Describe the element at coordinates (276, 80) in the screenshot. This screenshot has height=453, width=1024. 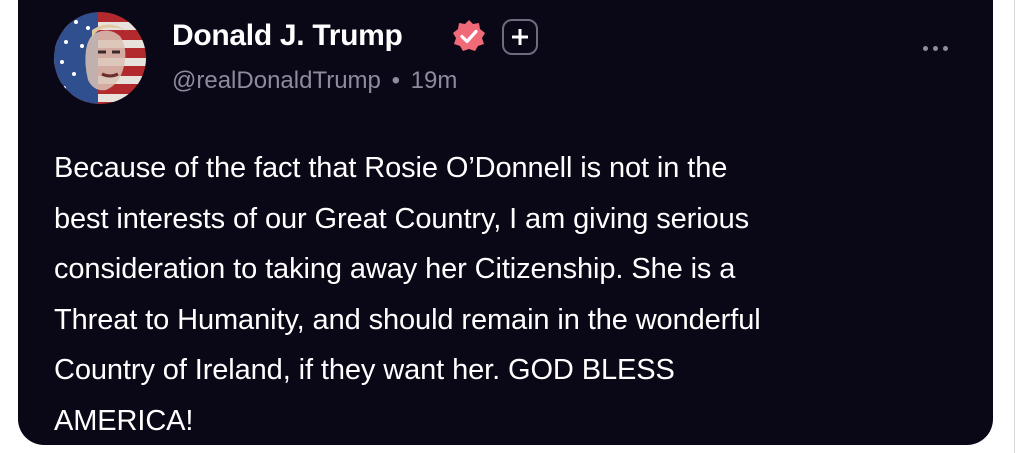
I see `author-handle: @realDonaldTrump` at that location.